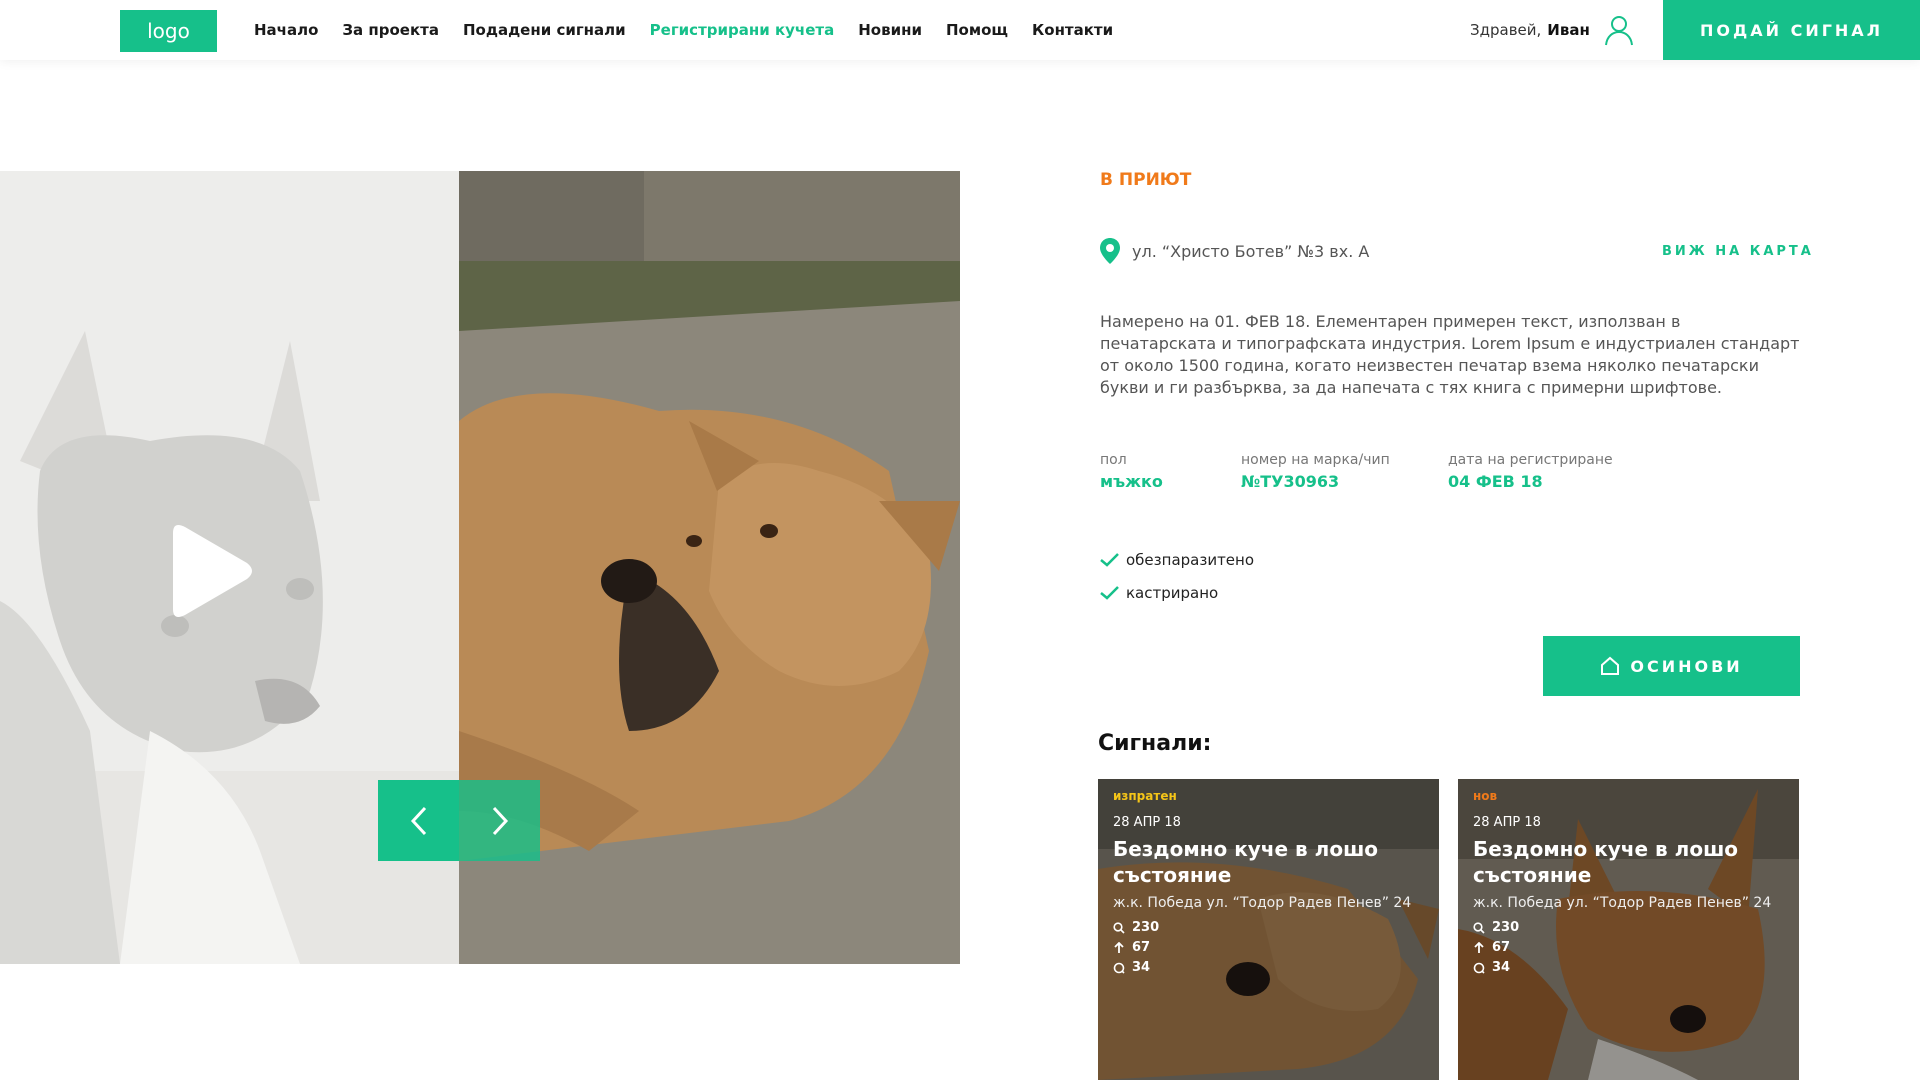 The image size is (1920, 1080). Describe the element at coordinates (1113, 460) in the screenshot. I see `gender-label: пол` at that location.